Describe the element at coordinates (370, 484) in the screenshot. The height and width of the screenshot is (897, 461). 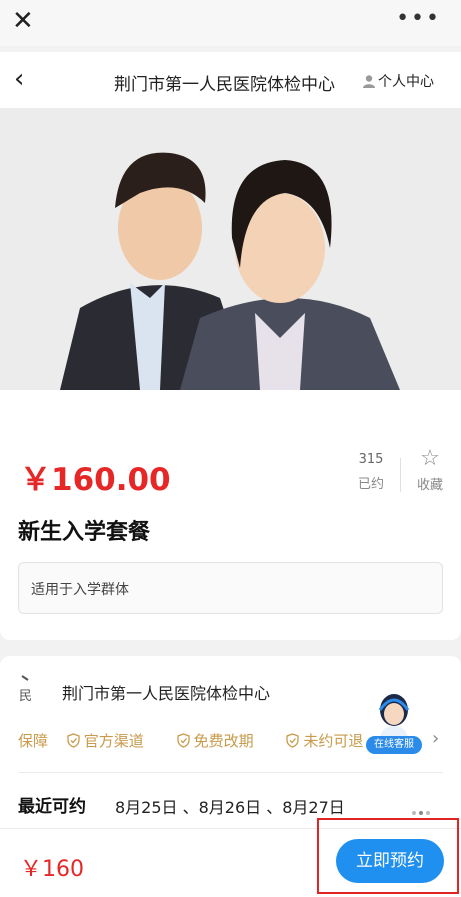
I see `booked-label: 已约` at that location.